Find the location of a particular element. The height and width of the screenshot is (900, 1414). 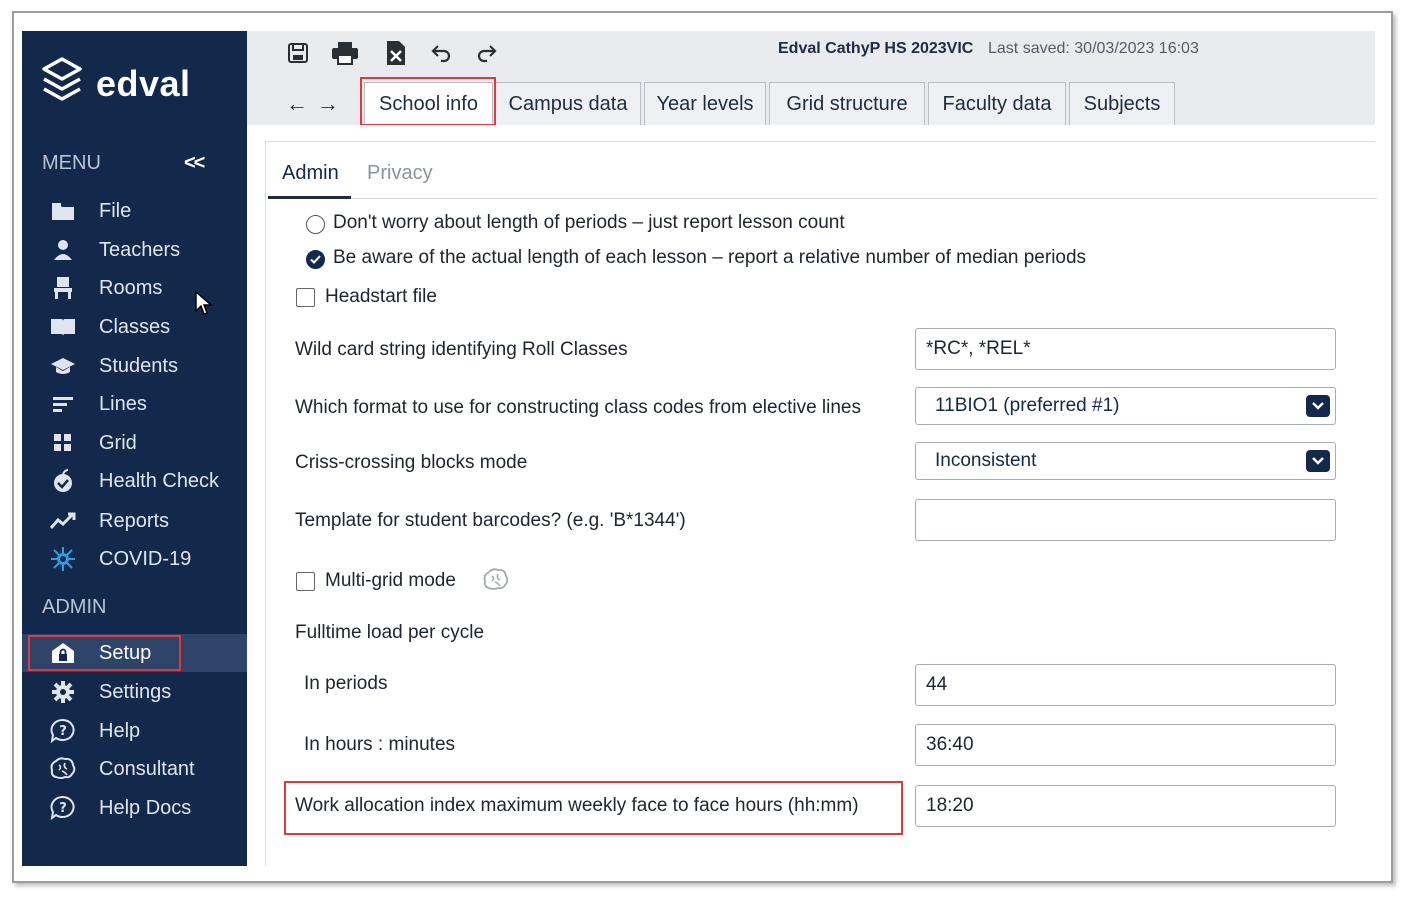

class-codes-selected-value: 11BIO1 (preferred #1) is located at coordinates (1027, 405).